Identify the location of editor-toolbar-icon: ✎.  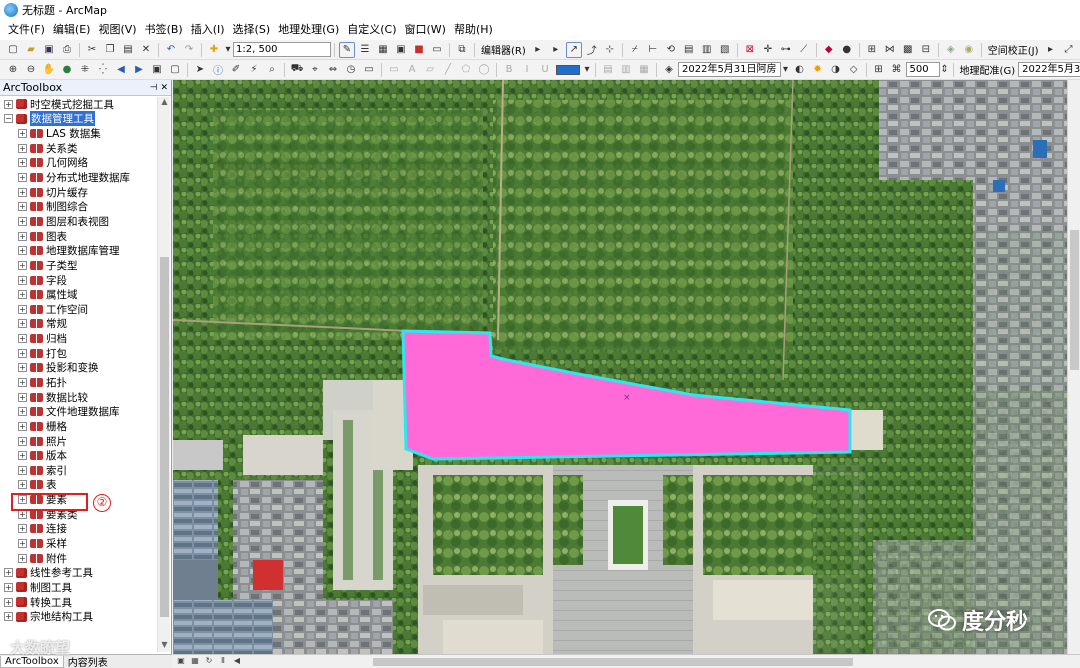
(347, 49).